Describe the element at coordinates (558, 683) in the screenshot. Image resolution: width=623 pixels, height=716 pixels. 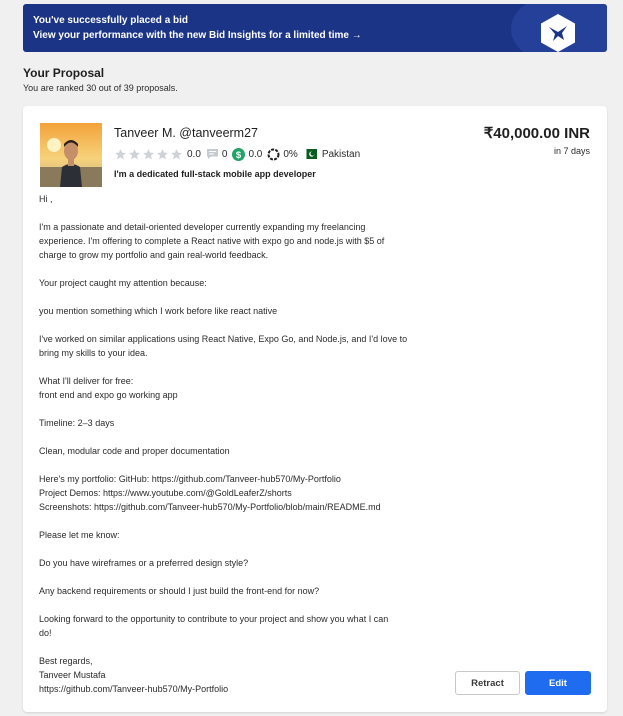
I see `edit-button: Edit` at that location.